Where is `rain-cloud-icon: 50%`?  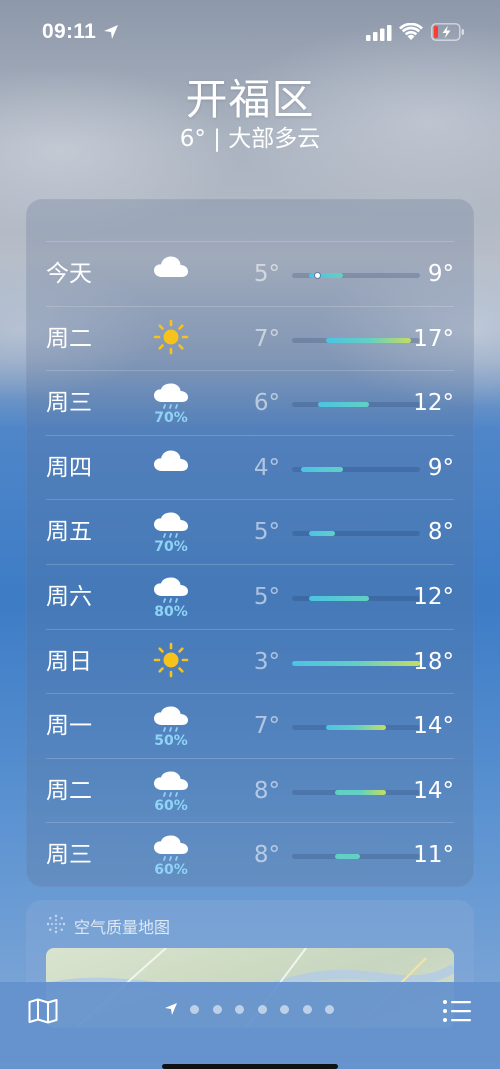
rain-cloud-icon: 50% is located at coordinates (171, 726).